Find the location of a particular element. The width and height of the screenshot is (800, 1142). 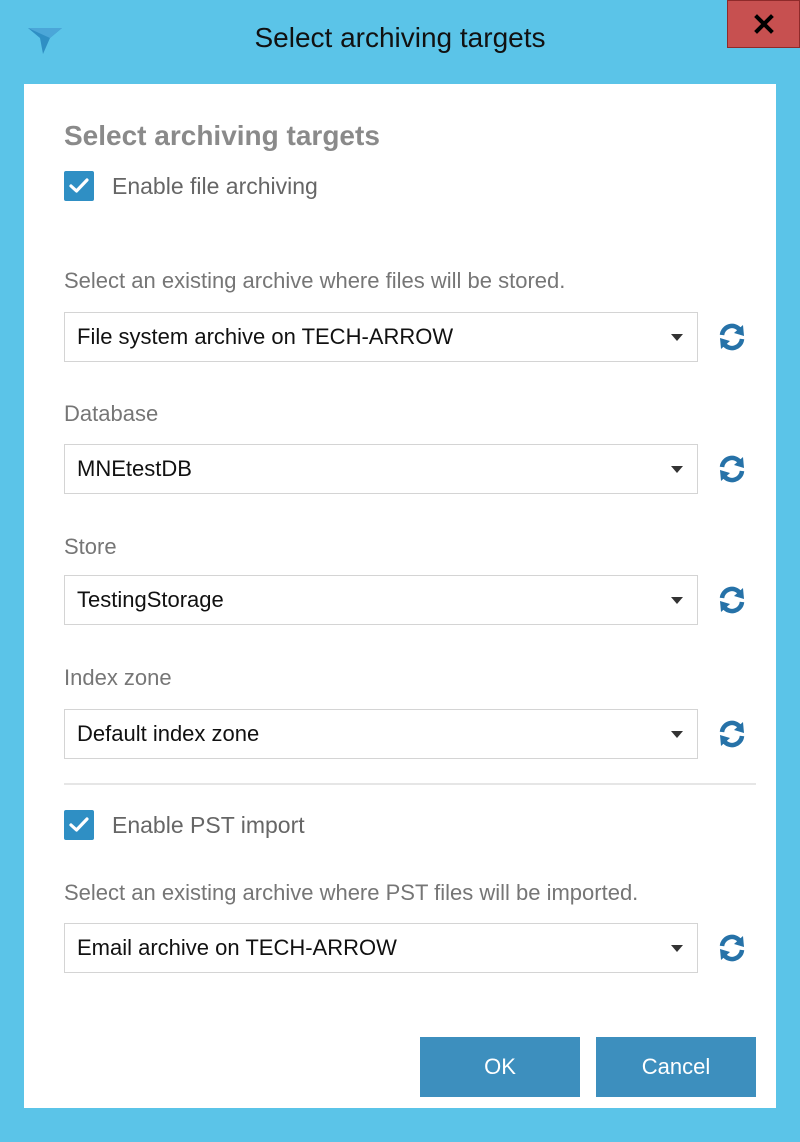

pst-archive-select: Email archive on TECH-ARROW is located at coordinates (381, 948).